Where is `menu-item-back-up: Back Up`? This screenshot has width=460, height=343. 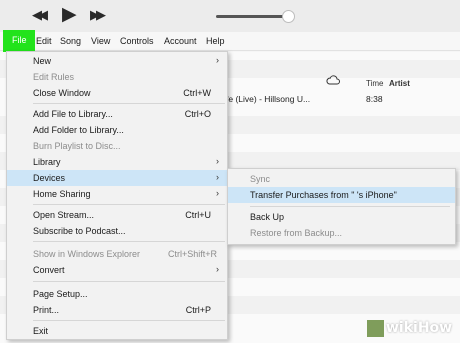
menu-item-back-up: Back Up is located at coordinates (341, 217).